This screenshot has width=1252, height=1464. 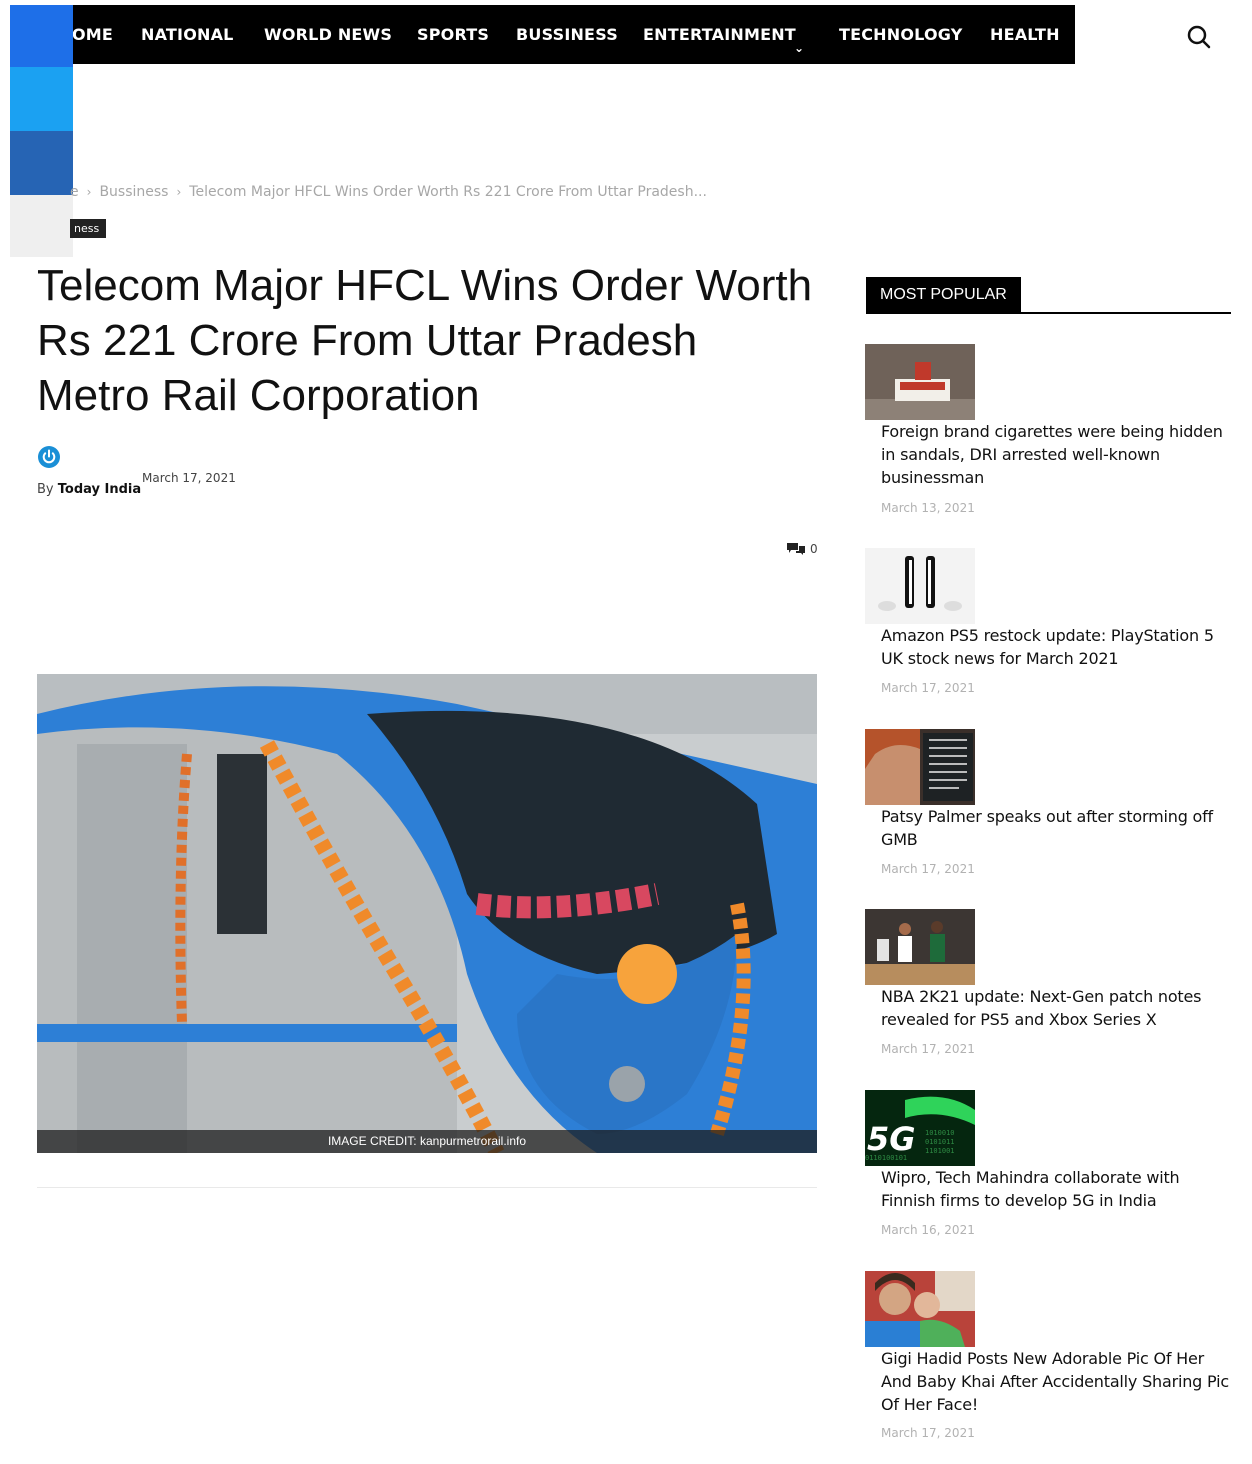 I want to click on most-popular-header: MOST POPULAR, so click(x=1048, y=295).